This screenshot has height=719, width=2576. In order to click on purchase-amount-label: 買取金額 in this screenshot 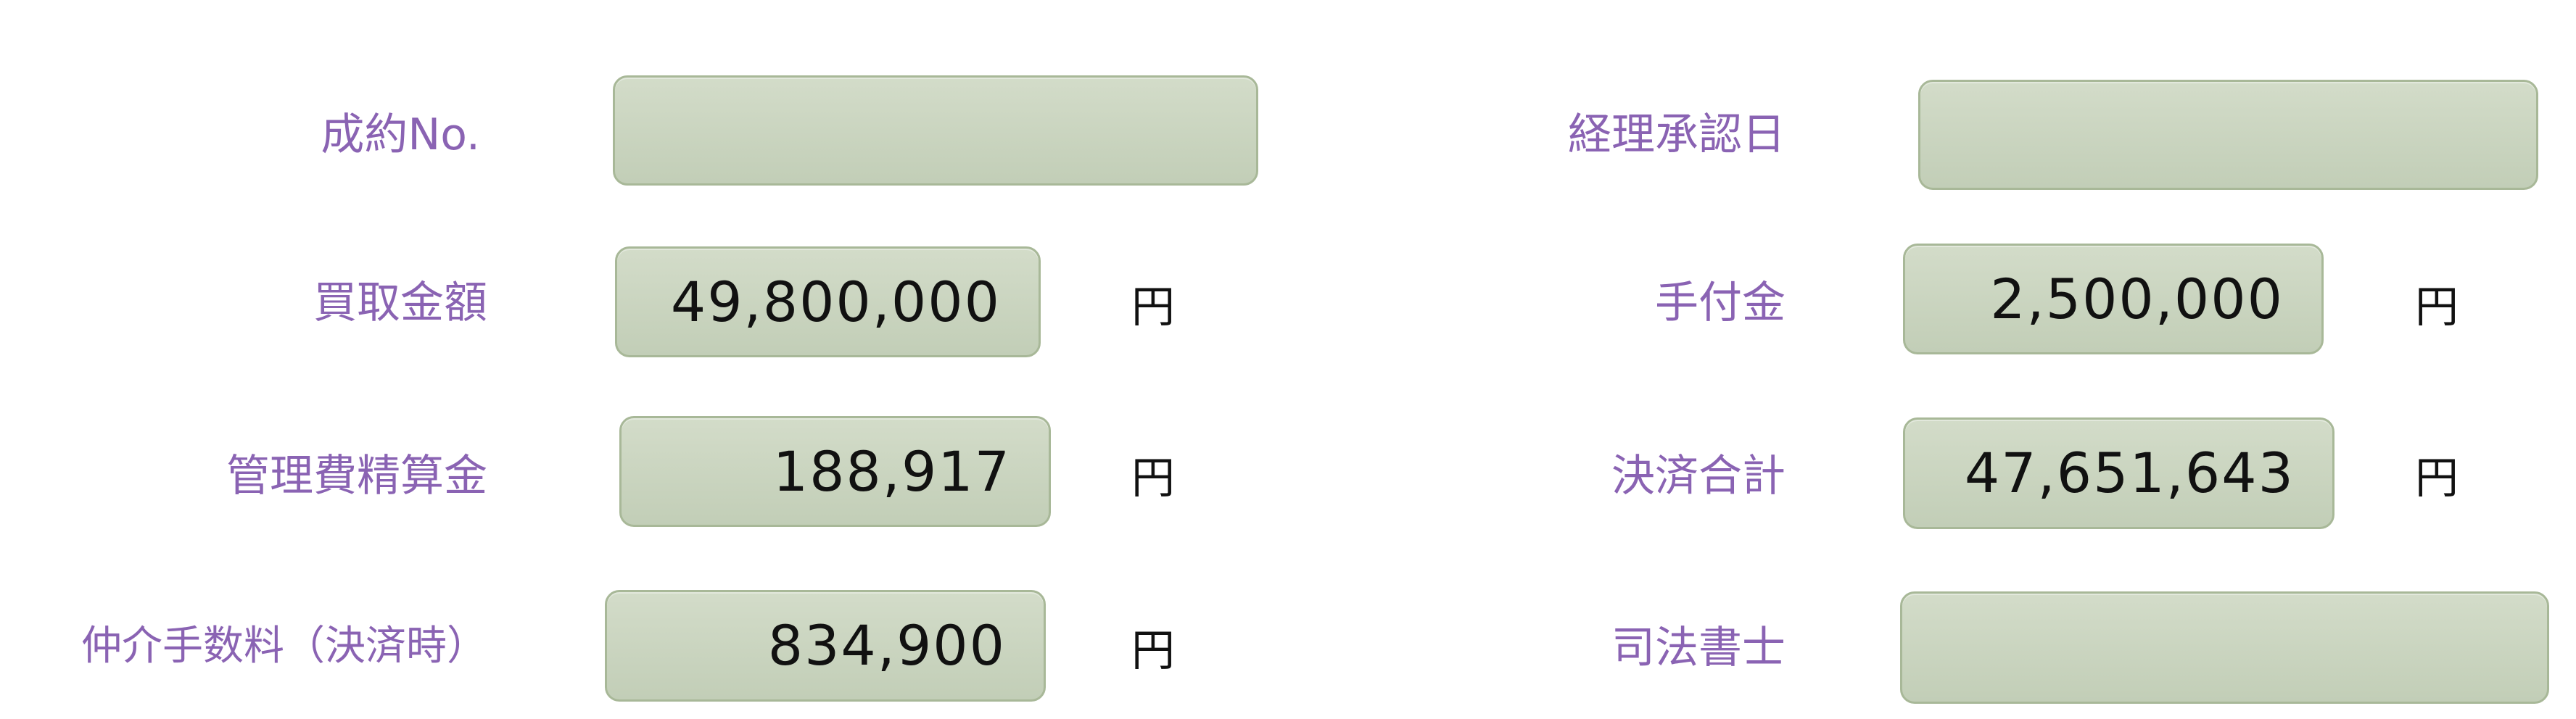, I will do `click(400, 303)`.